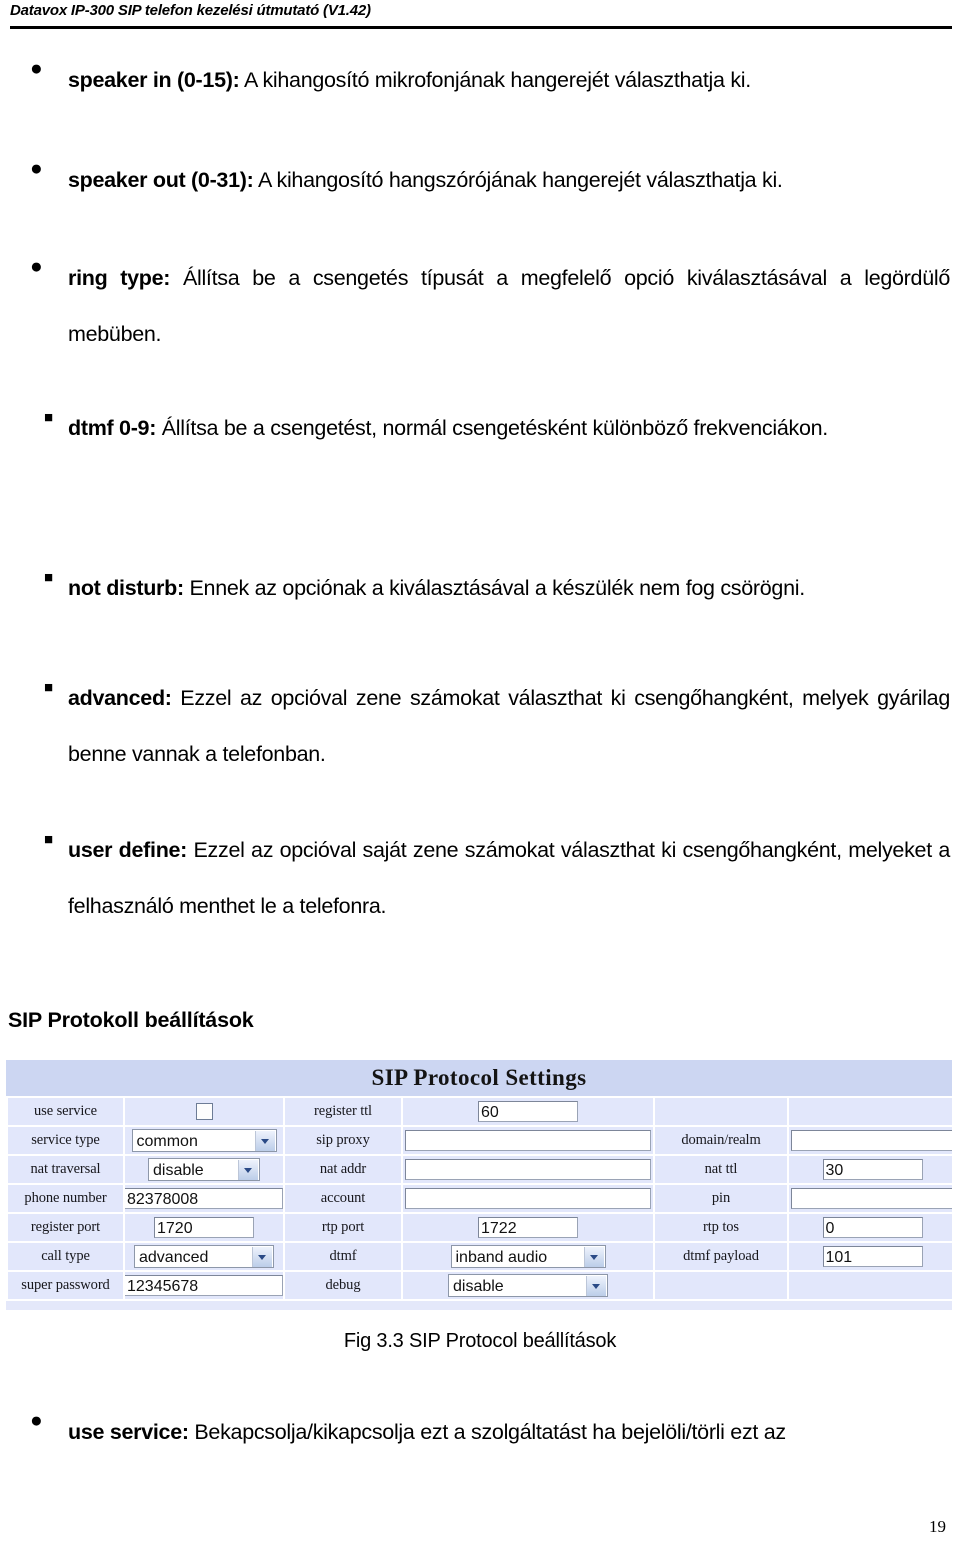 The image size is (960, 1551). I want to click on field-label-call-type: call type, so click(65, 1256).